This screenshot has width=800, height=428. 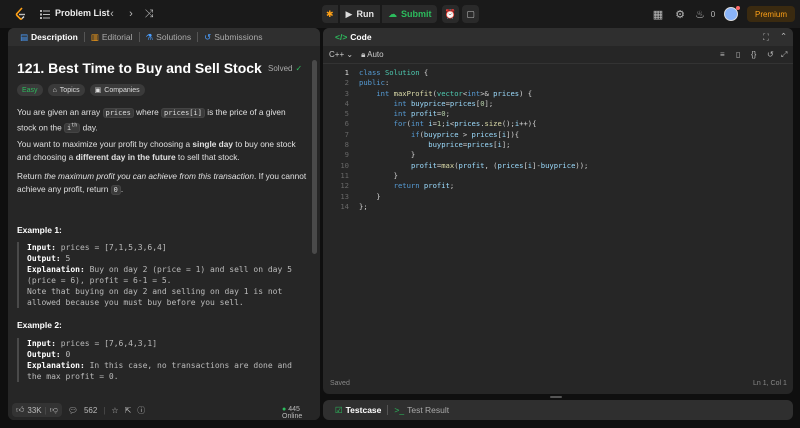 I want to click on timer-button: ⏰, so click(x=450, y=14).